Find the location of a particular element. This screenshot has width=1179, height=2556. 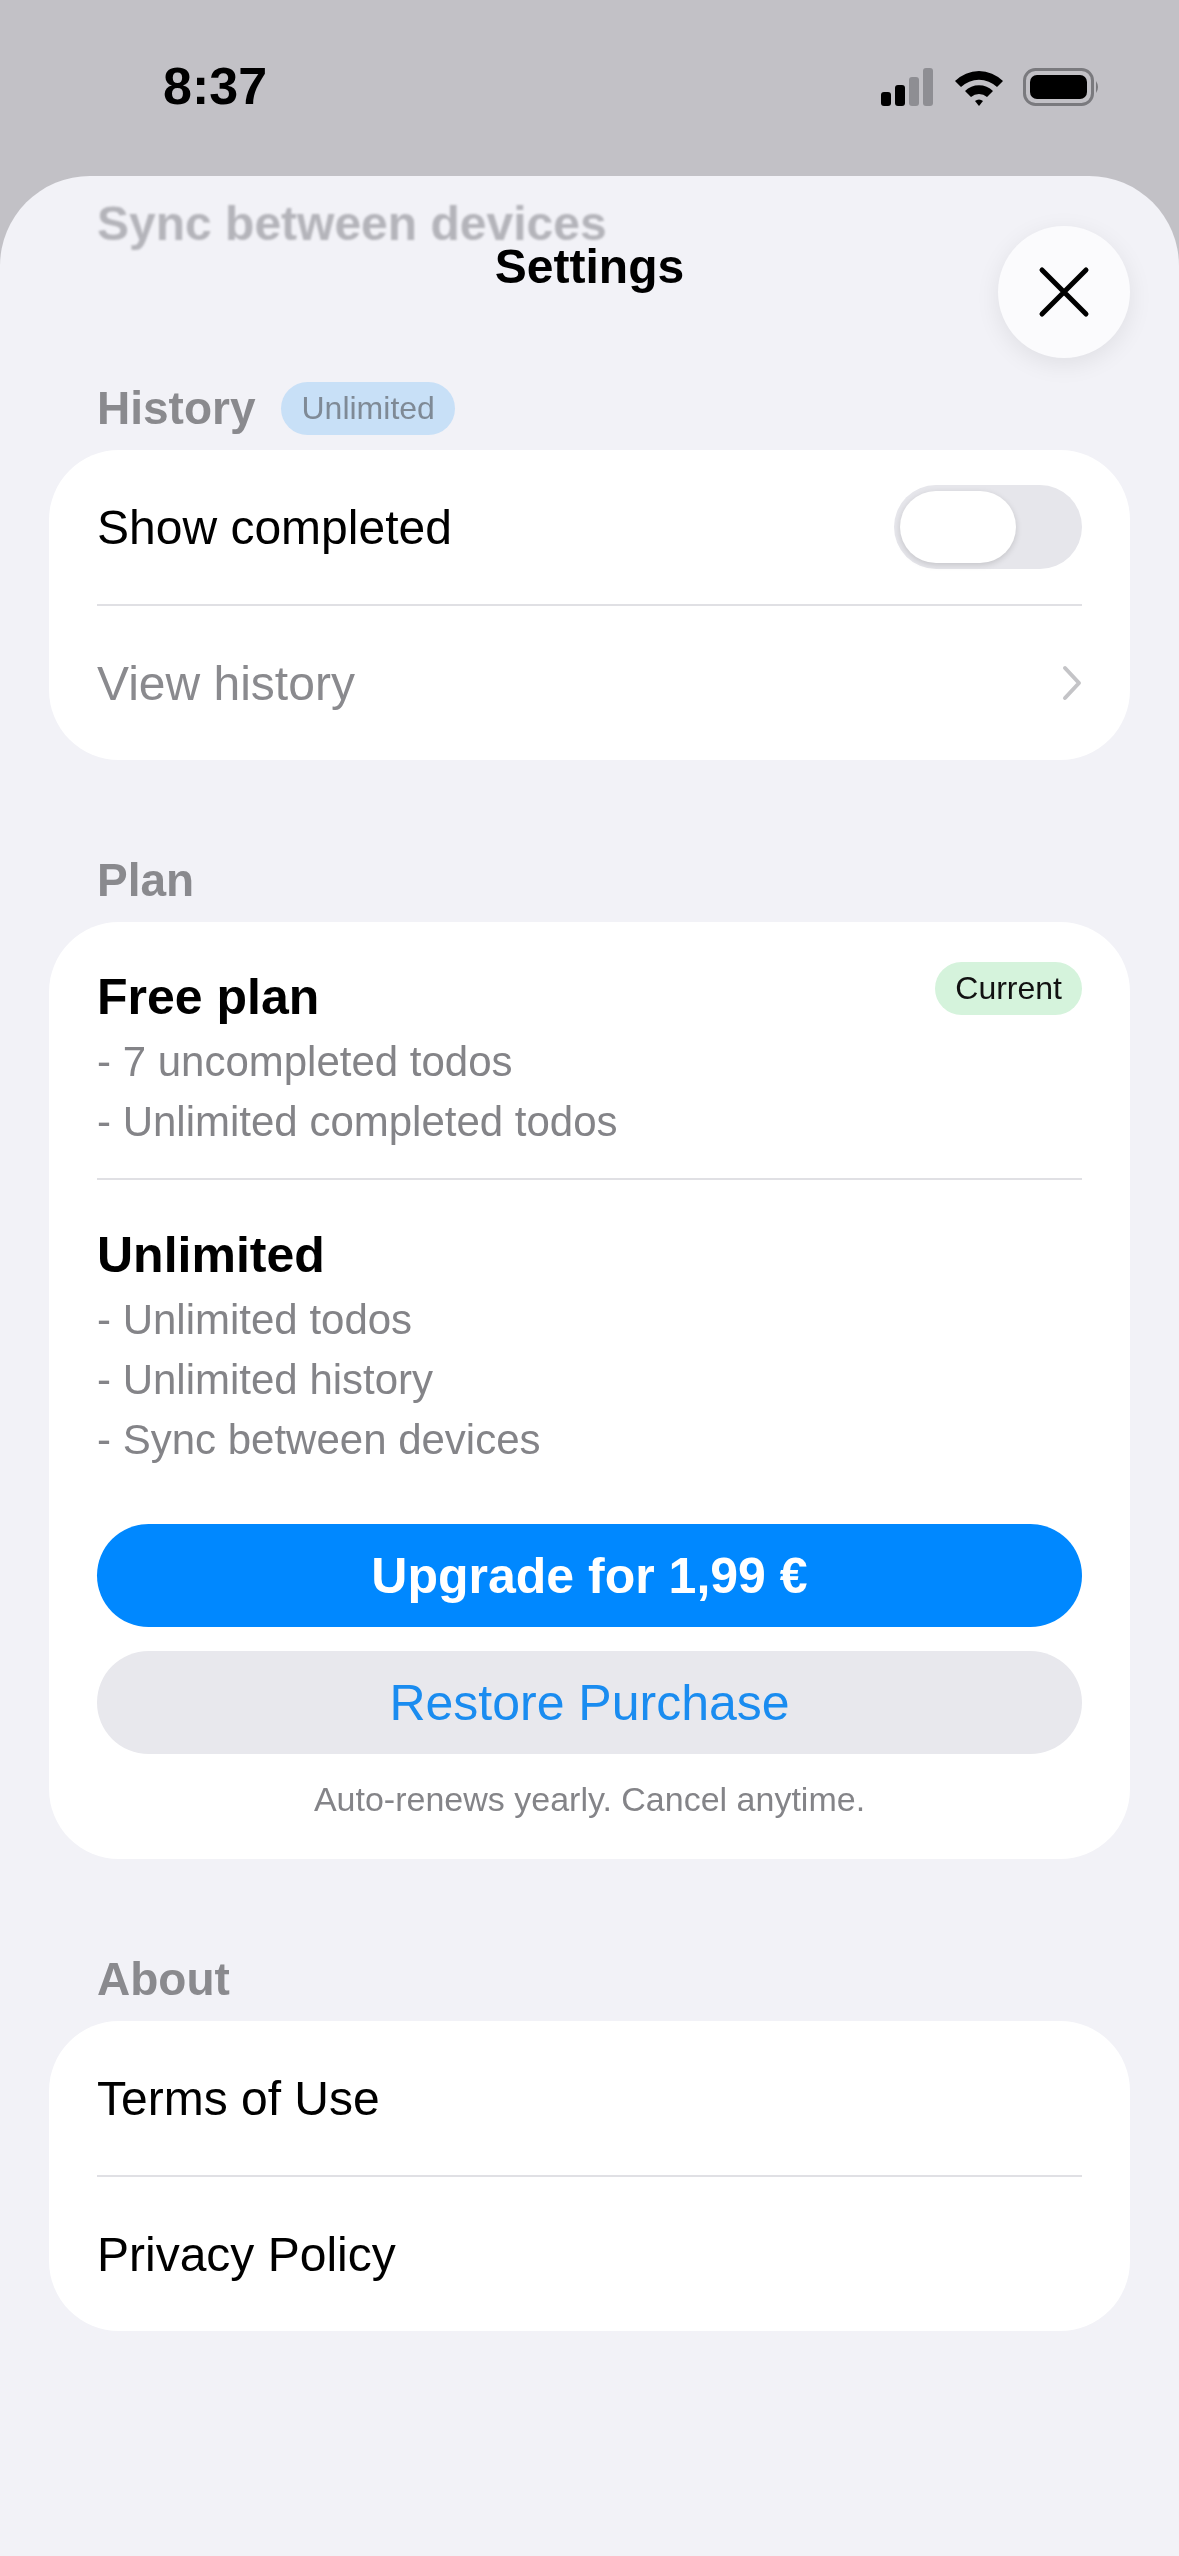

upgrade-button: Upgrade for 1,99 € is located at coordinates (589, 1575).